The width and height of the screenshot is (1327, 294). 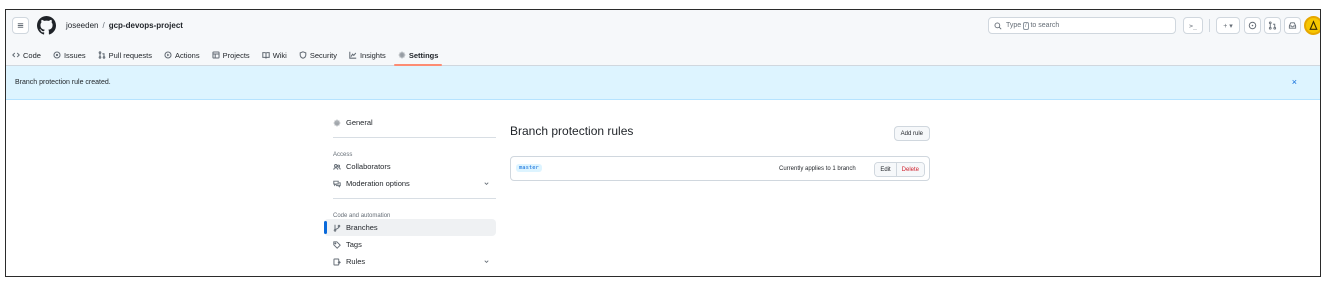 I want to click on your-pull-requests-button, so click(x=1272, y=25).